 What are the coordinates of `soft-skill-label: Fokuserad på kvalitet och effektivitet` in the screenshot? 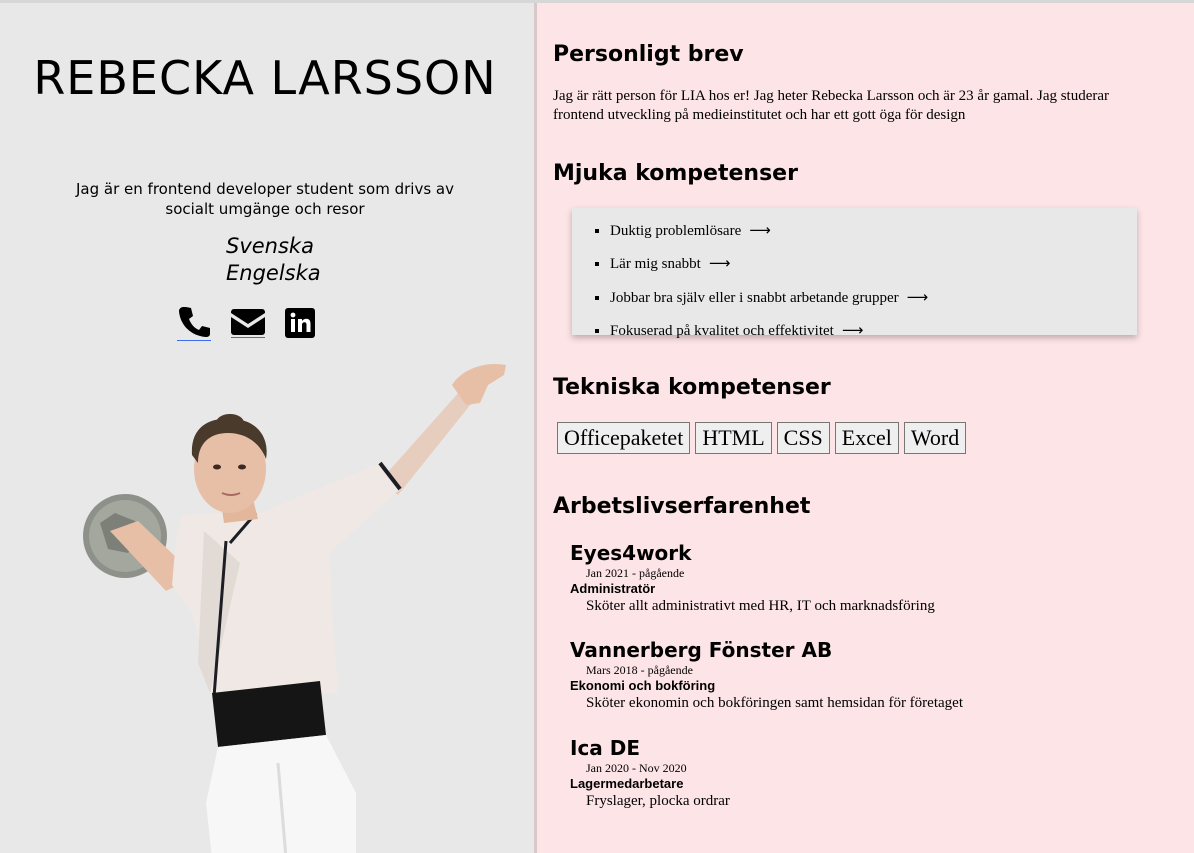 It's located at (722, 330).